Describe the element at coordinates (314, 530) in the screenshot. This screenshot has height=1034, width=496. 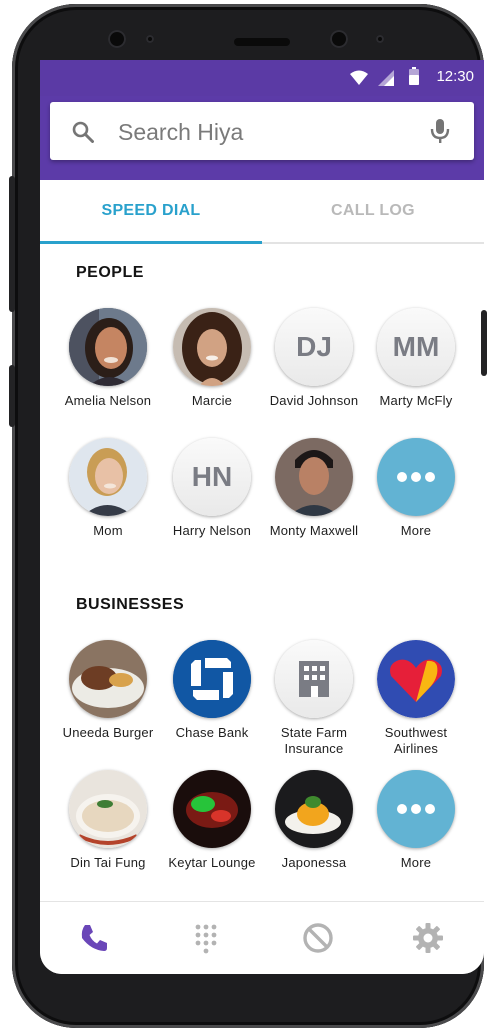
I see `contact-name: Monty Maxwell` at that location.